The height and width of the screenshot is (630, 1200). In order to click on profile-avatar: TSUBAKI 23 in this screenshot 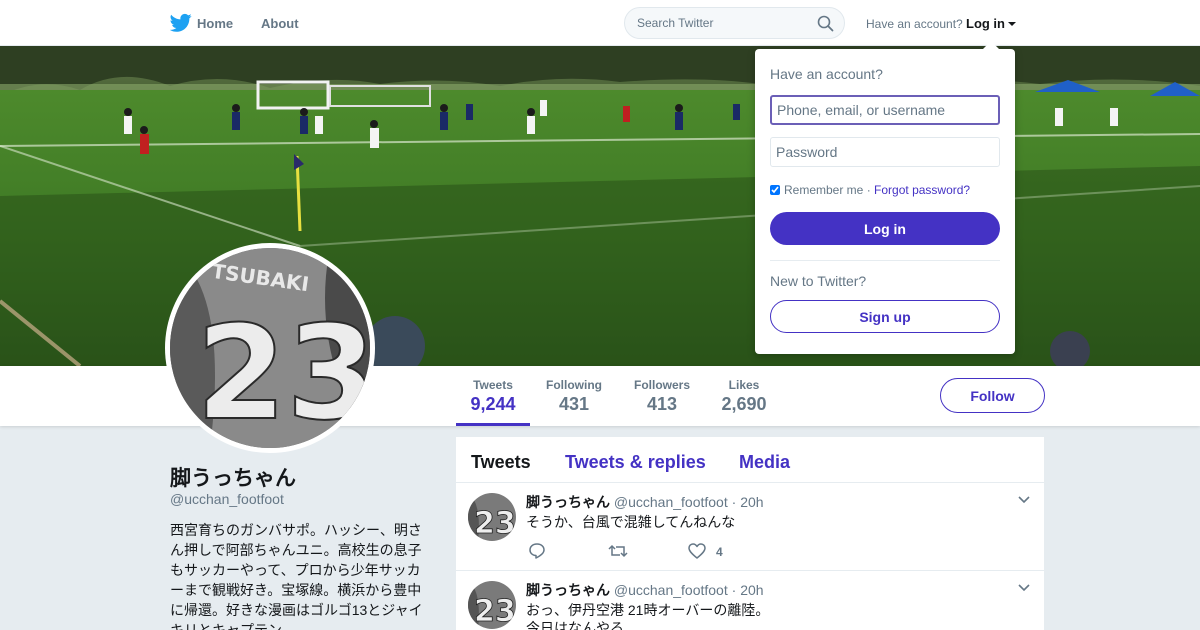, I will do `click(270, 348)`.